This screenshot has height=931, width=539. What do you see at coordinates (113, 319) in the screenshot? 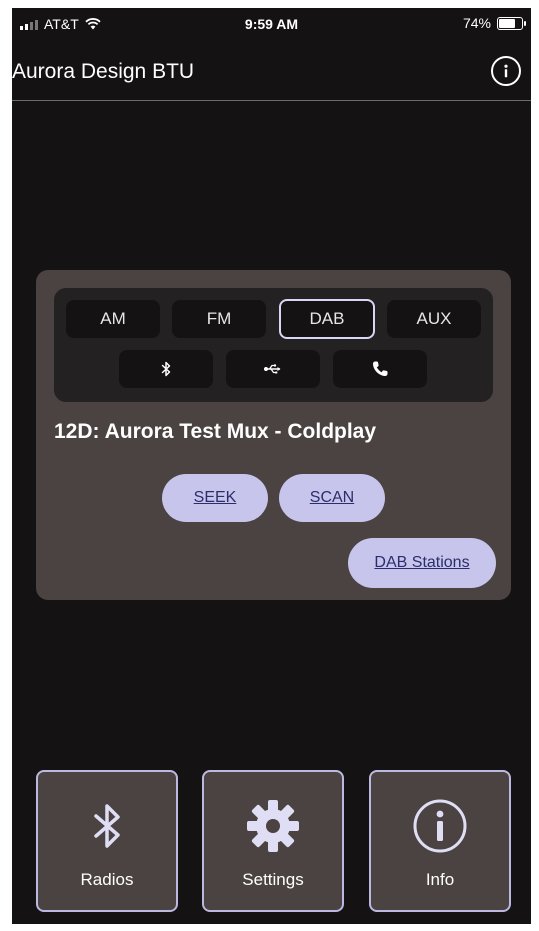
I see `mode-am-button: AM` at bounding box center [113, 319].